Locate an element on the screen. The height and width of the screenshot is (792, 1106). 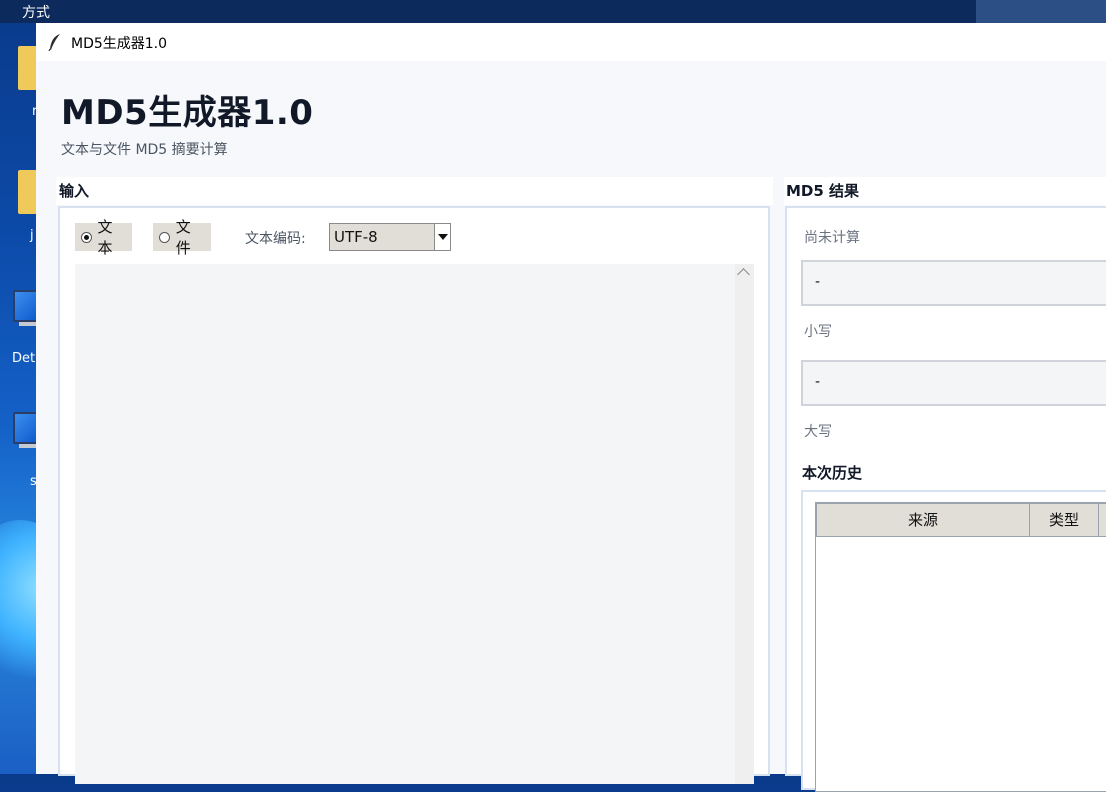
md5-lower-label: 小写 is located at coordinates (818, 332).